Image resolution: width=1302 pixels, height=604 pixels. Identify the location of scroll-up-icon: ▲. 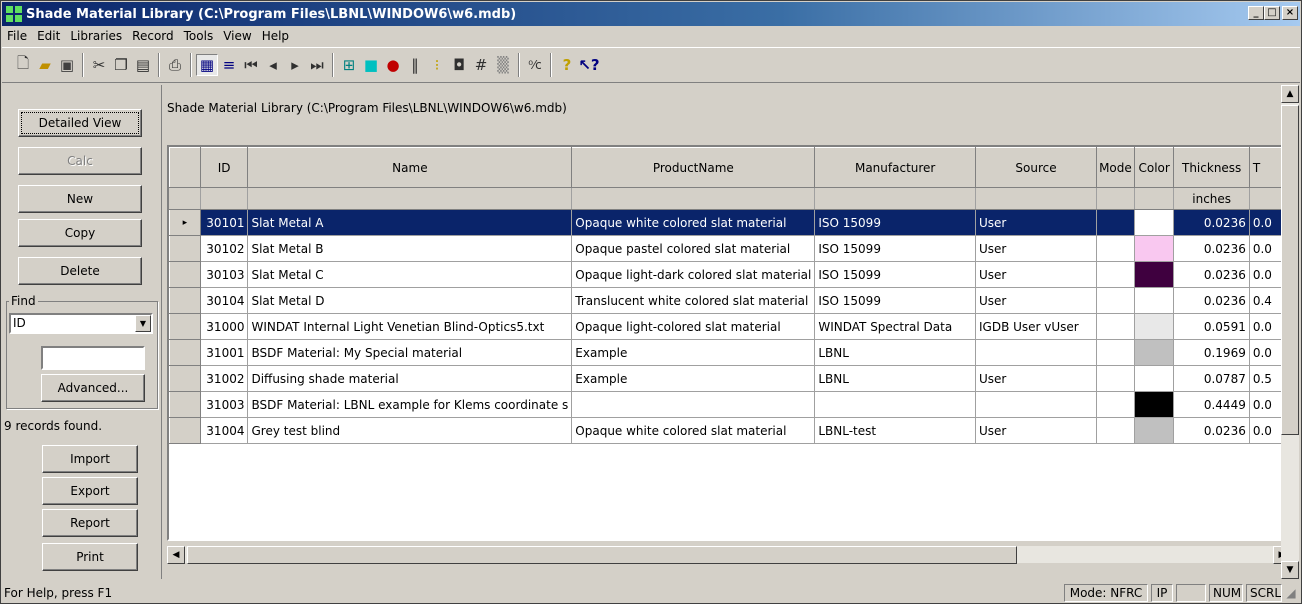
(1290, 94).